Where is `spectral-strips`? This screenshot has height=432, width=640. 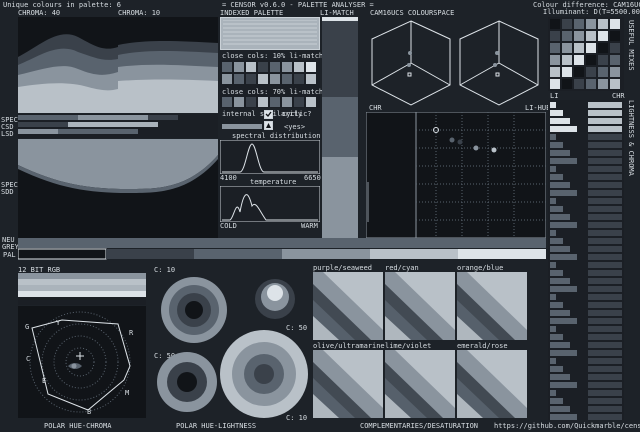 spectral-strips is located at coordinates (118, 126).